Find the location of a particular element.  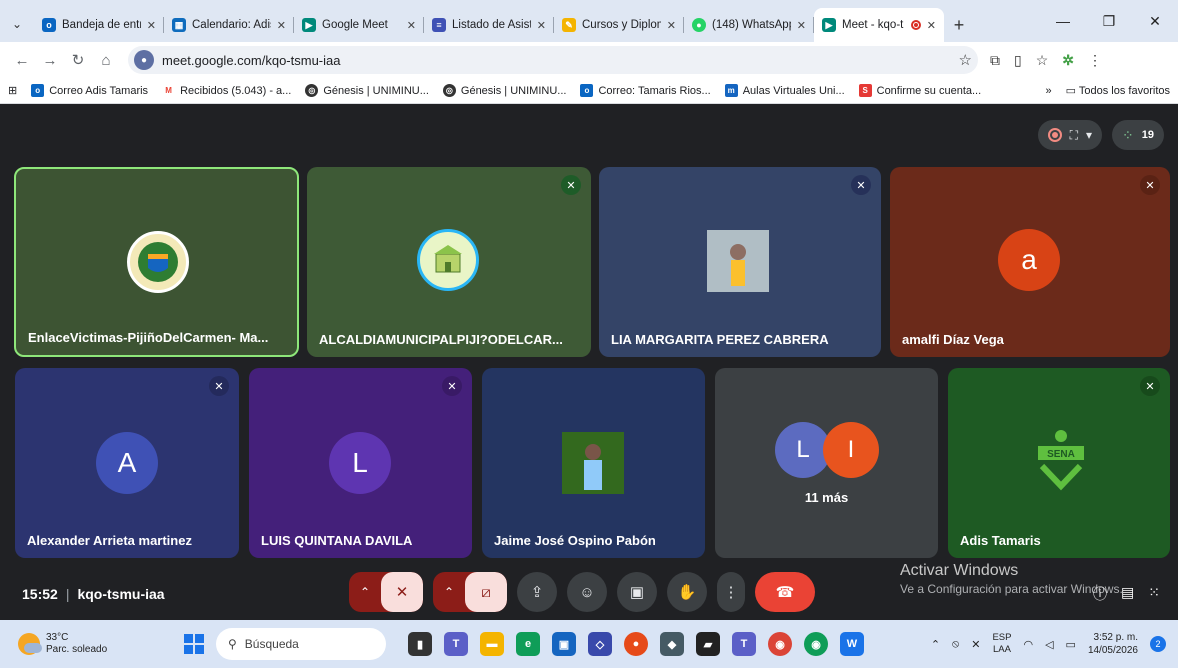

mic-off-icon: ✕ is located at coordinates (861, 185).